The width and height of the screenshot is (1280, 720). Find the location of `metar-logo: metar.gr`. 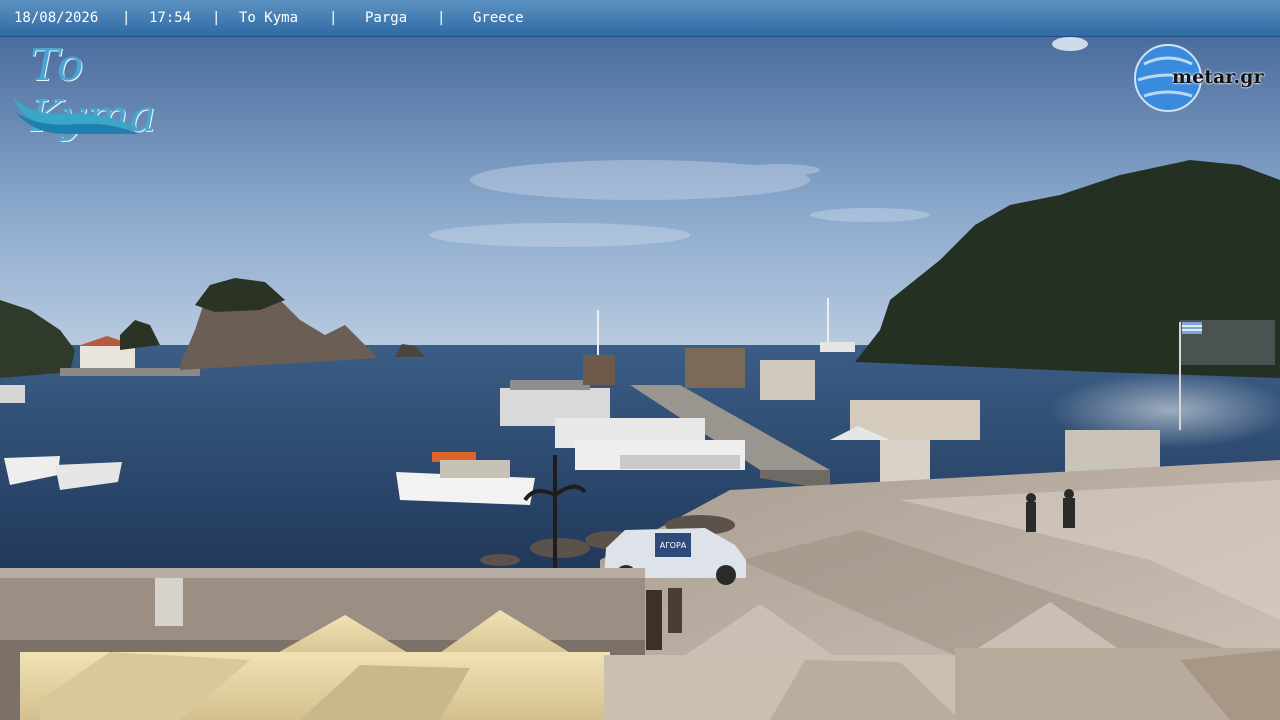

metar-logo: metar.gr is located at coordinates (1204, 79).